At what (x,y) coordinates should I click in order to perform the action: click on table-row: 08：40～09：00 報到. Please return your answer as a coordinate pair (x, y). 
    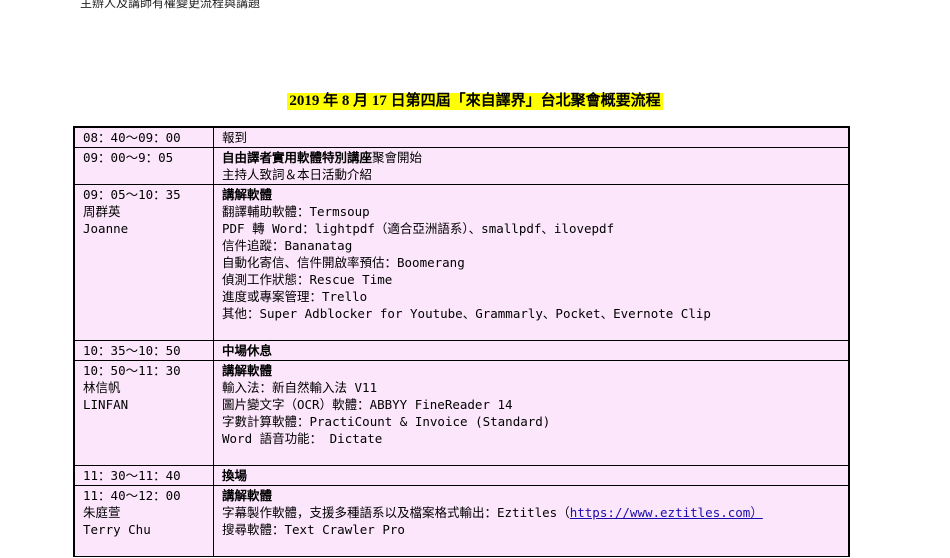
    Looking at the image, I should click on (461, 137).